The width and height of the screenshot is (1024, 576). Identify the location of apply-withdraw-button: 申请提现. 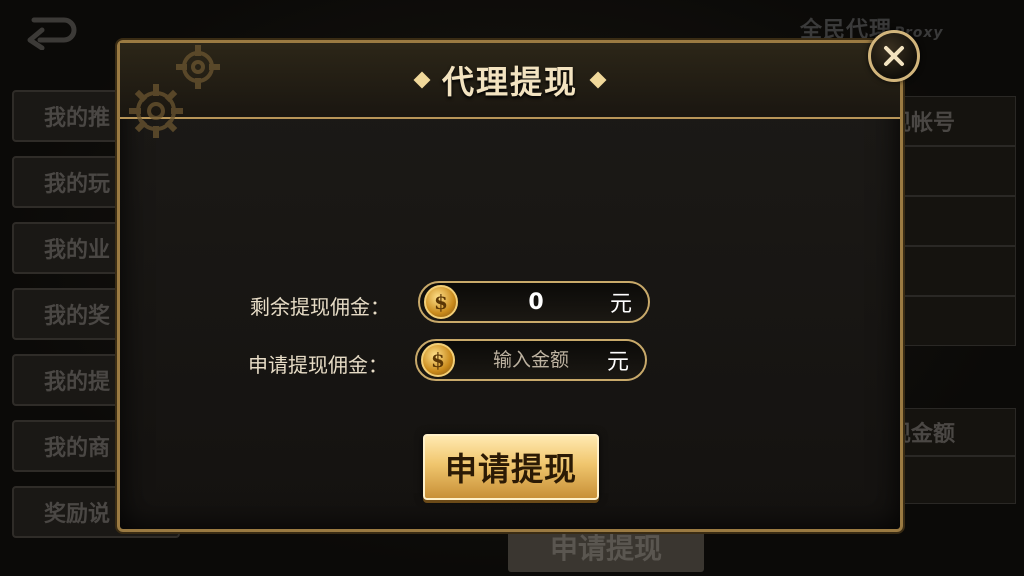
(511, 467).